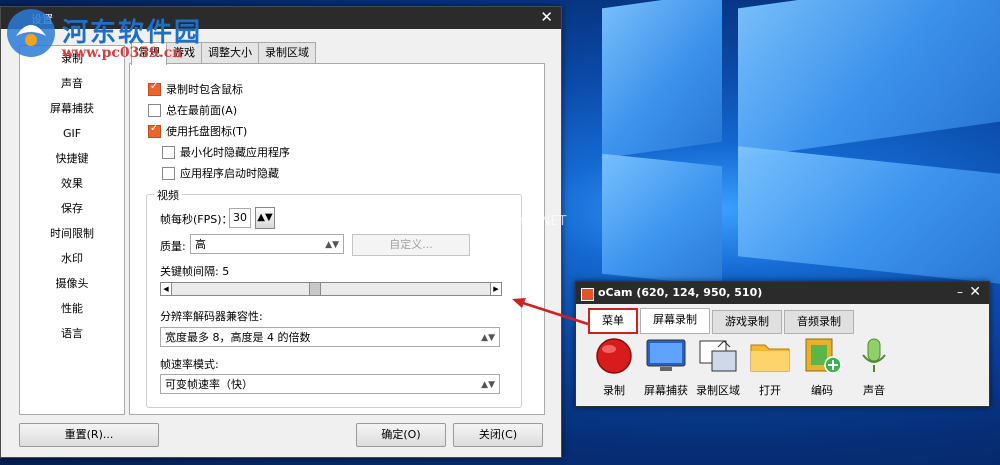  Describe the element at coordinates (235, 152) in the screenshot. I see `checkbox-label: 最小化时隐藏应用程序` at that location.